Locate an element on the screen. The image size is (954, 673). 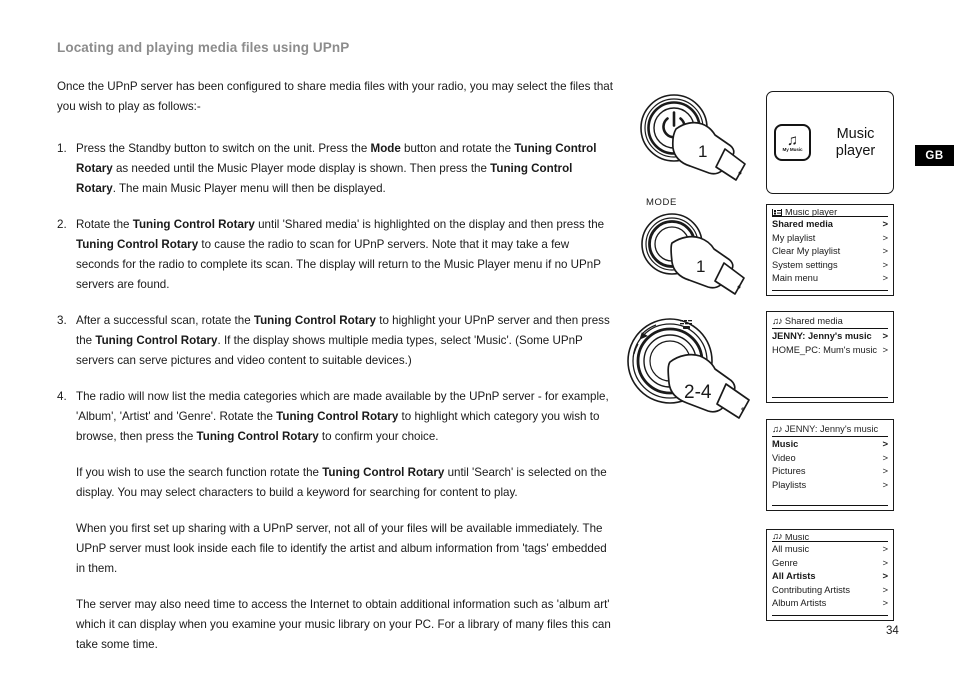
menu-row-label: My playlist is located at coordinates (794, 237).